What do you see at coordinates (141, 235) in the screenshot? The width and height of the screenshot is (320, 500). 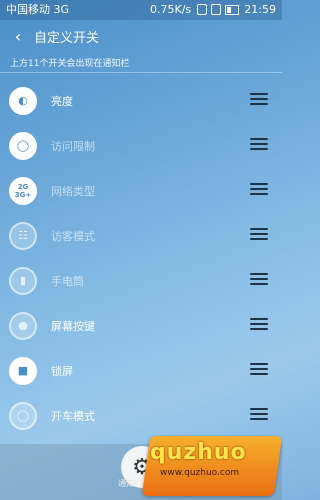 I see `toggle-row-guest-mode: ☷ 访客模式` at bounding box center [141, 235].